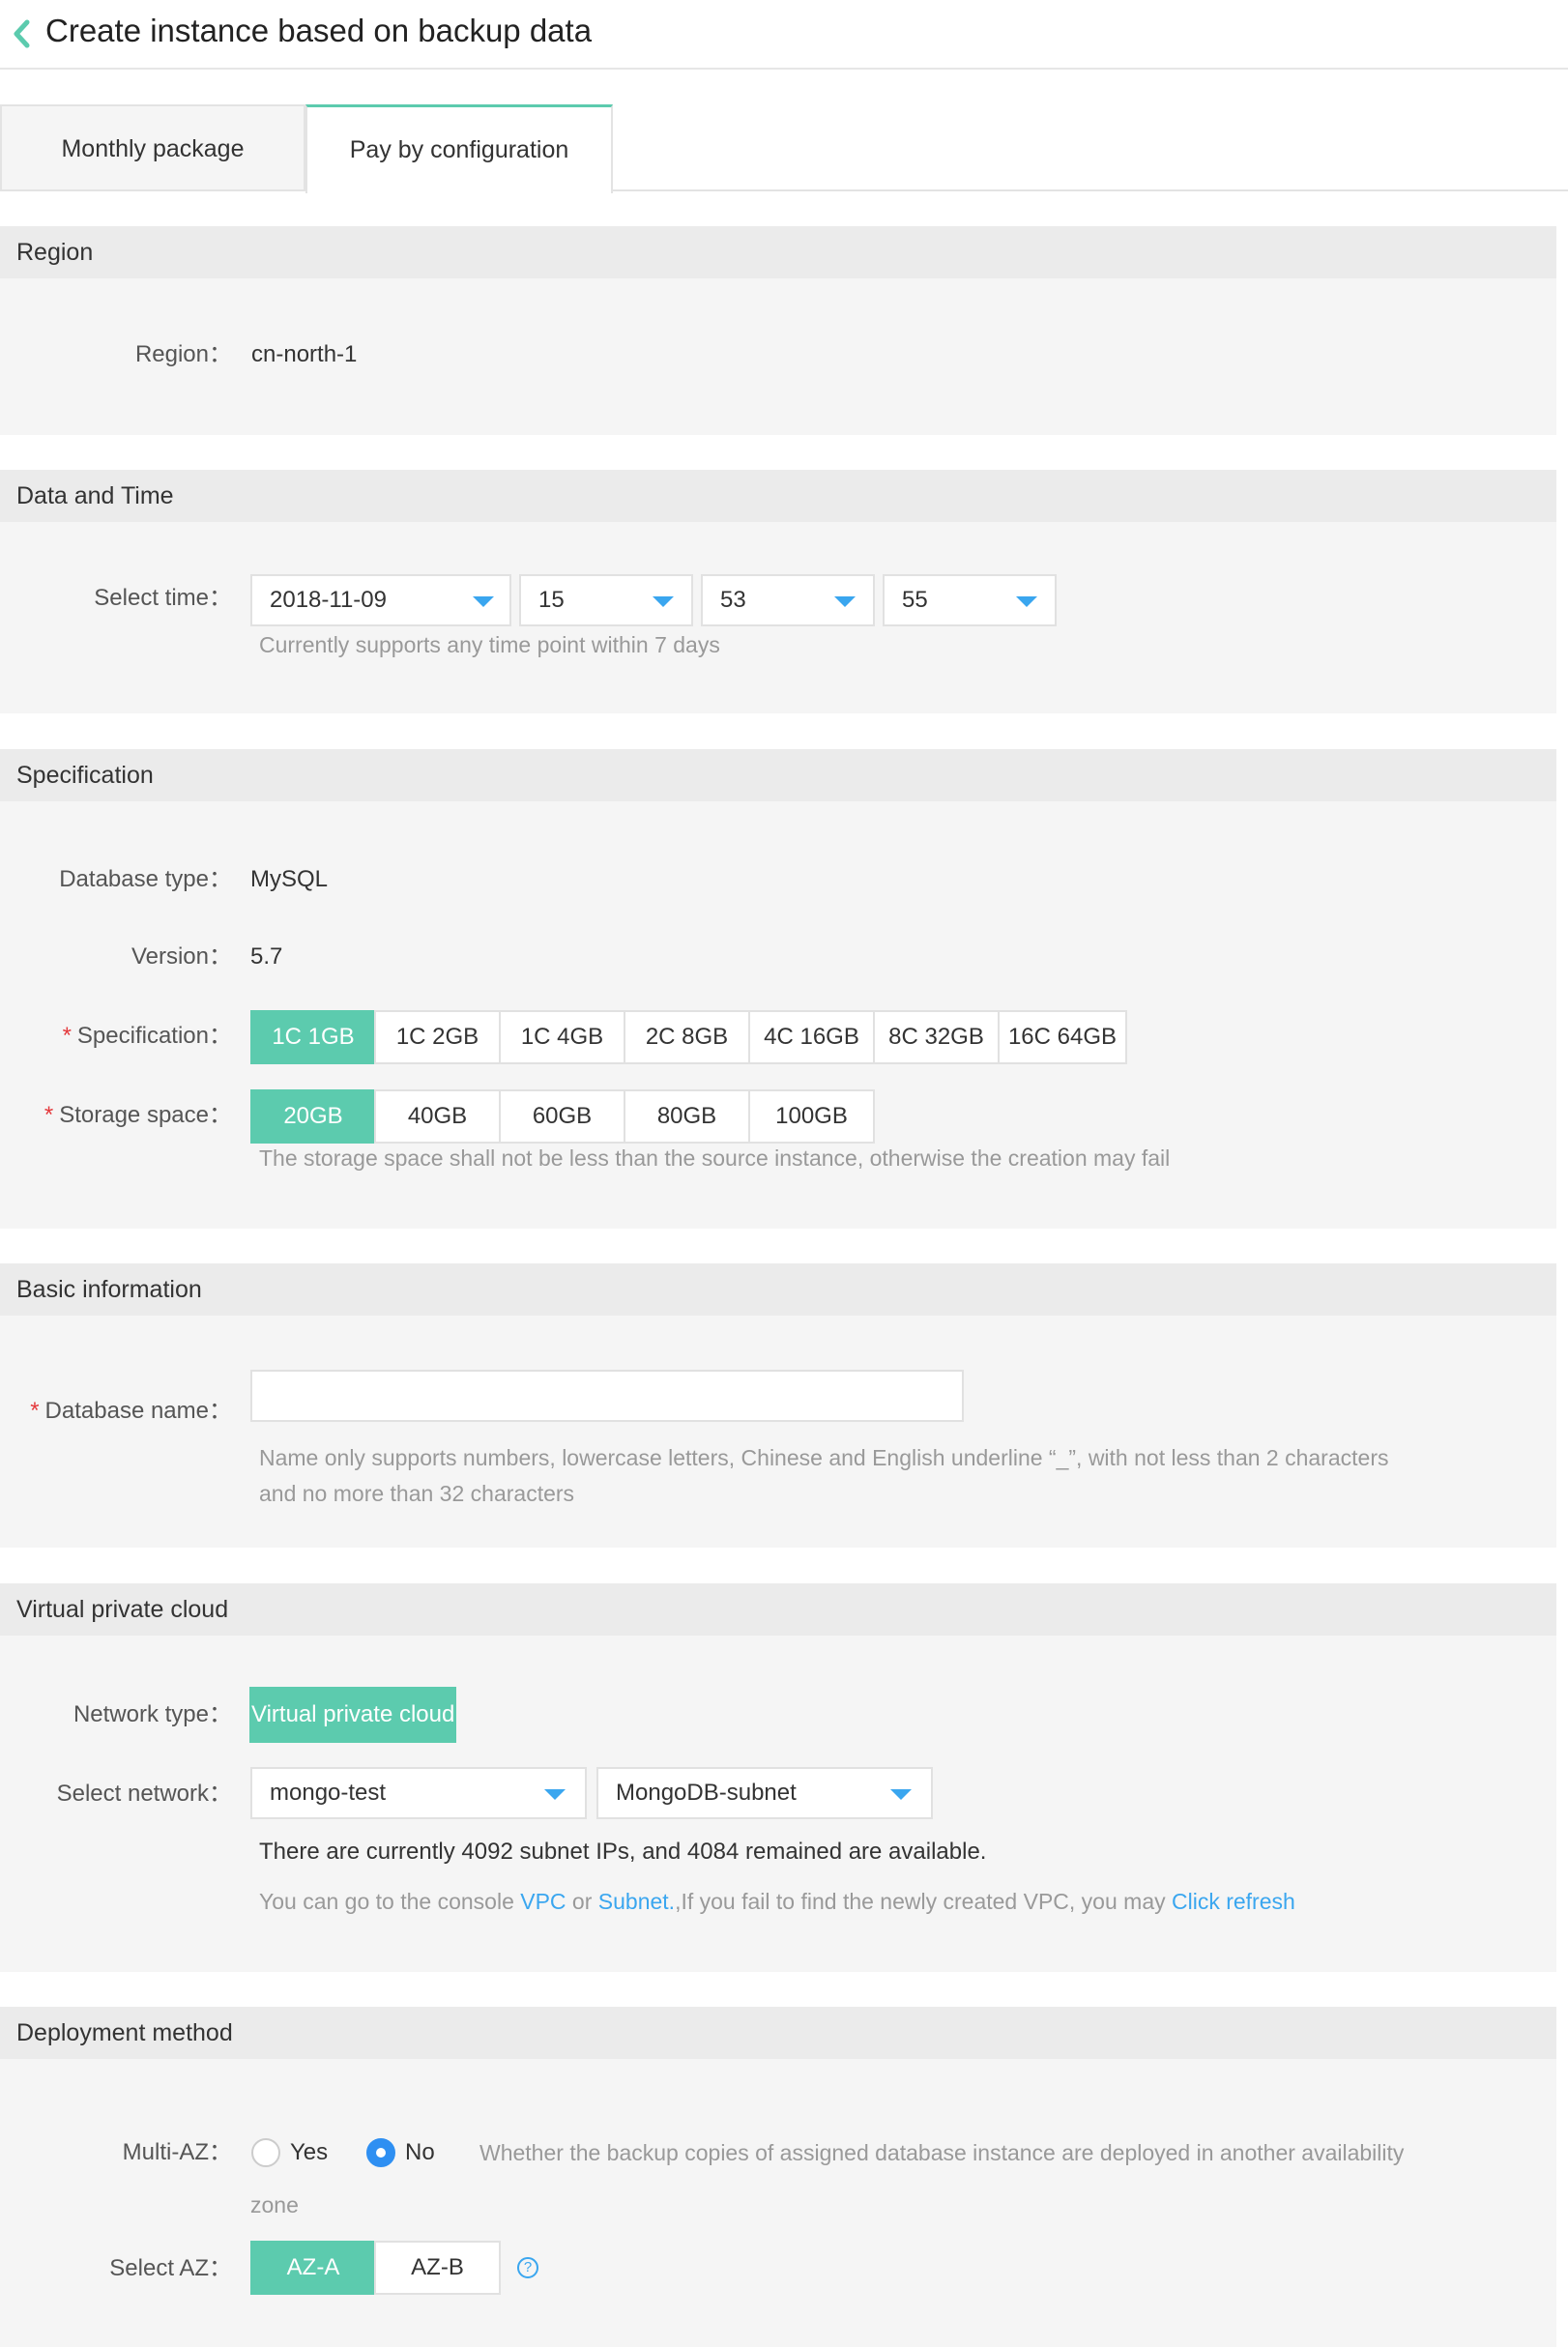  Describe the element at coordinates (138, 1411) in the screenshot. I see `database-name-label-text: Database name：` at that location.